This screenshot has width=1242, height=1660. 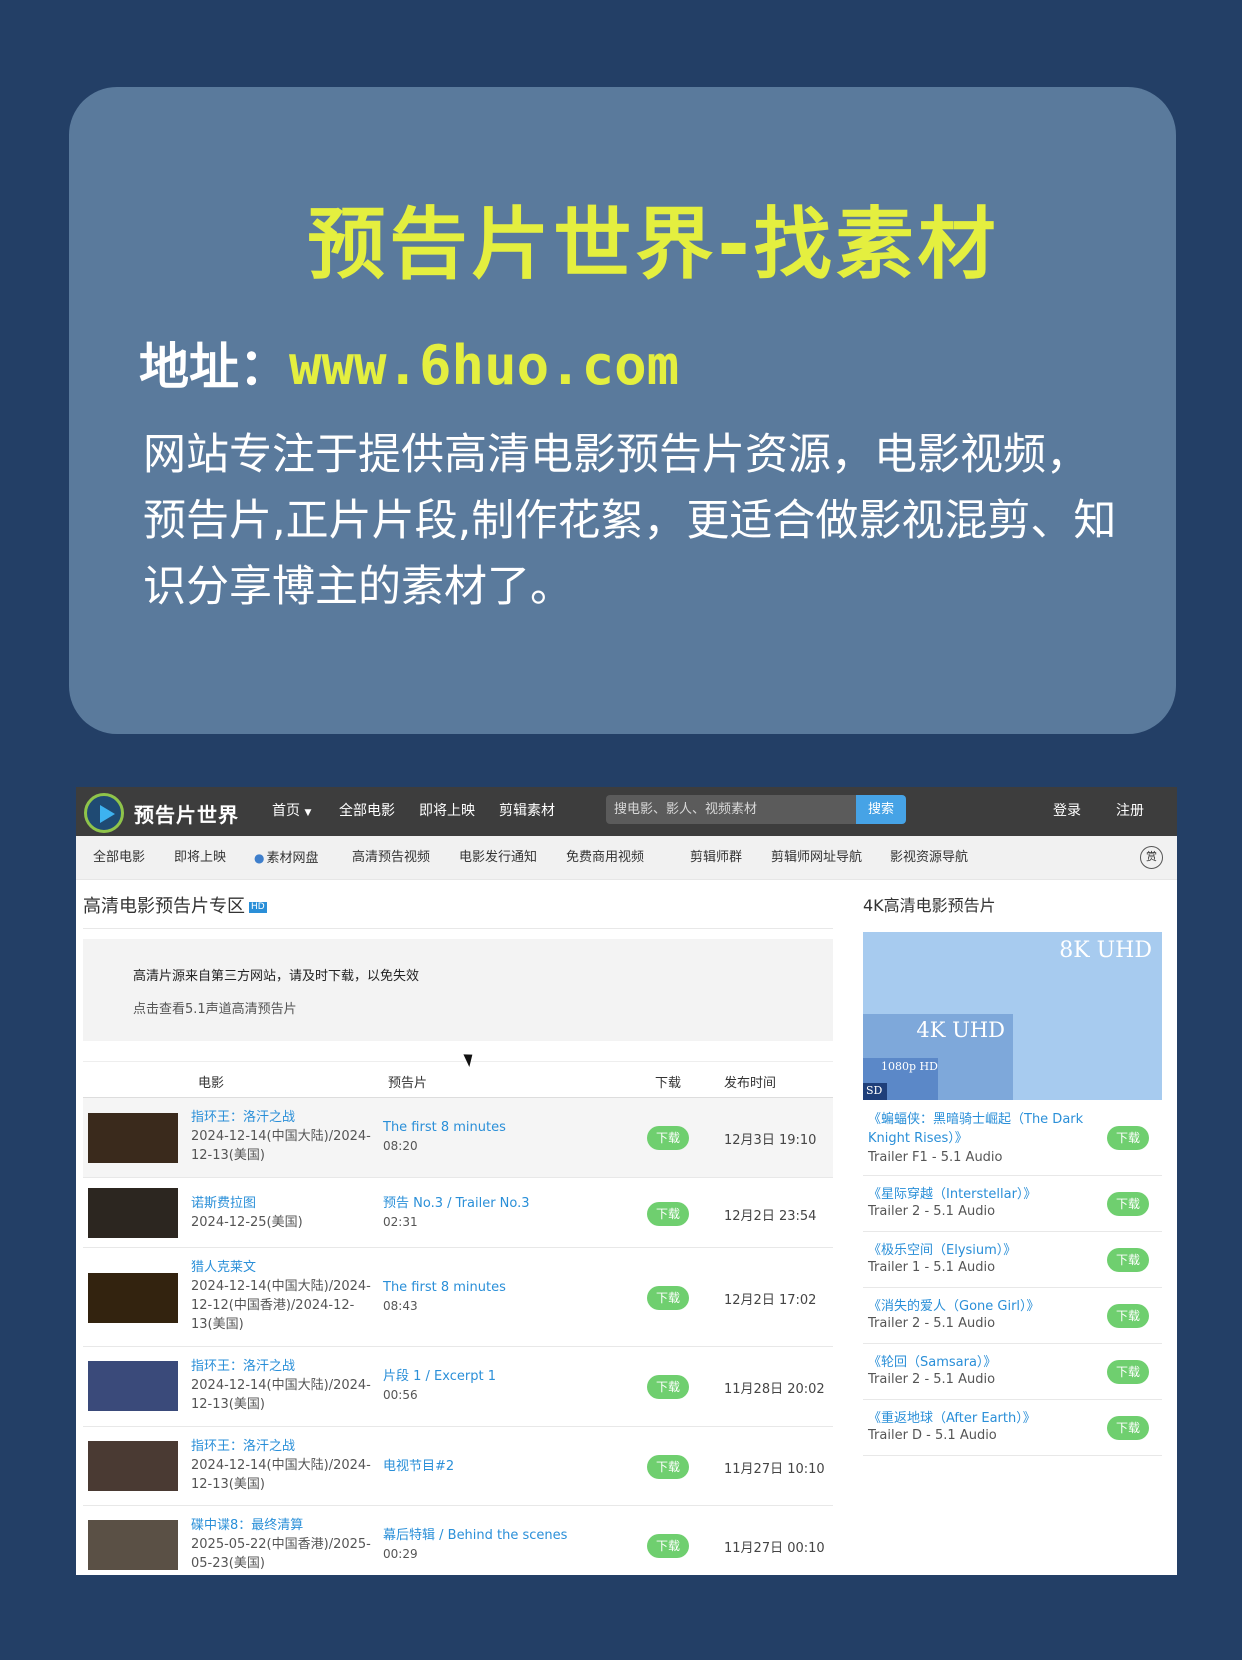 I want to click on movie-title-link: 猎人克莱文, so click(x=281, y=1267).